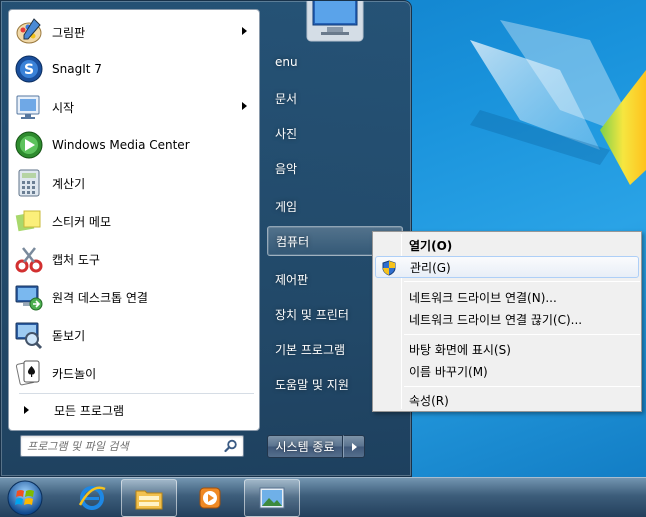 The image size is (646, 517). Describe the element at coordinates (310, 349) in the screenshot. I see `right-item-label: 기본 프로그램` at that location.